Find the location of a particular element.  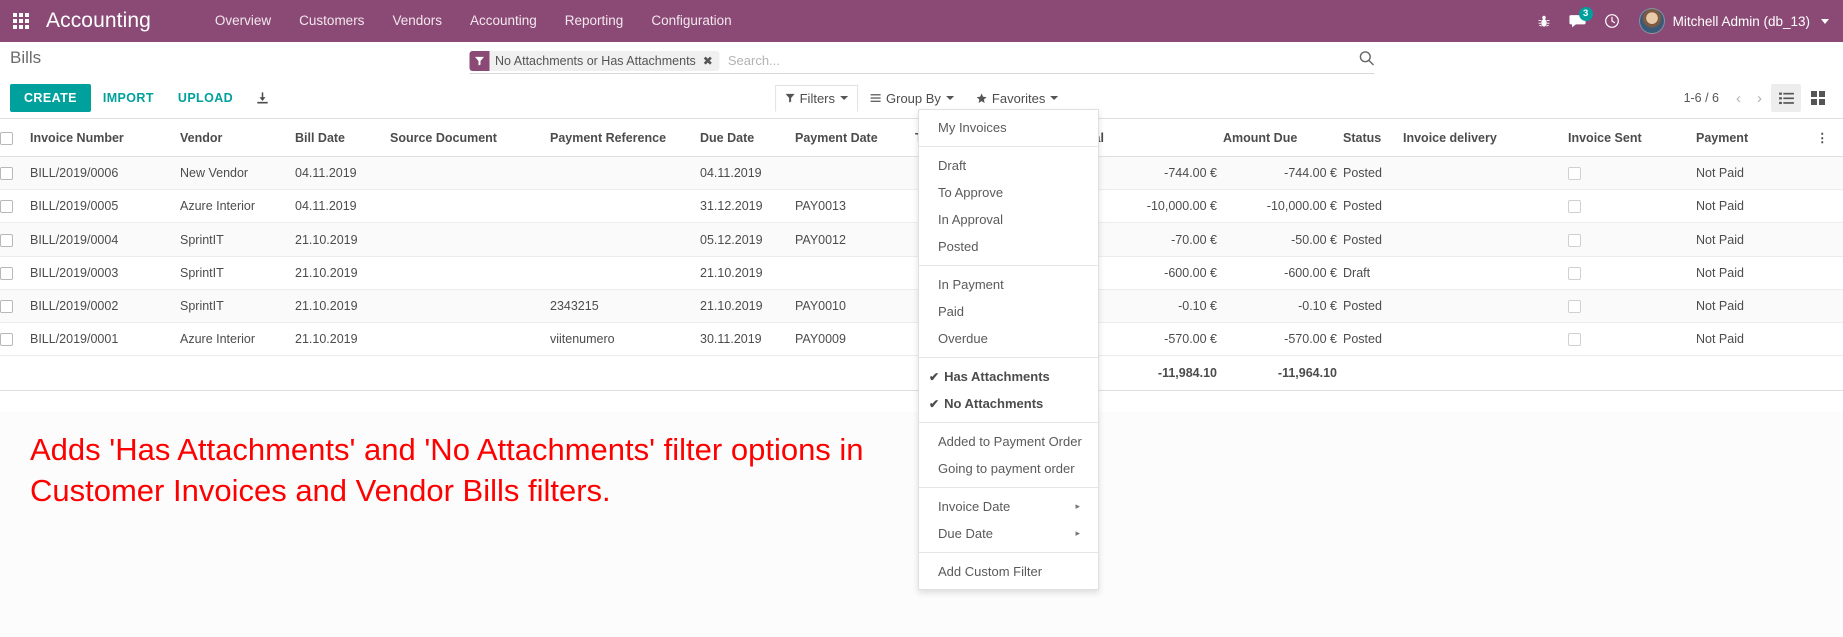

pager-and-views: 1-6 / 6 ‹ › is located at coordinates (1758, 98).